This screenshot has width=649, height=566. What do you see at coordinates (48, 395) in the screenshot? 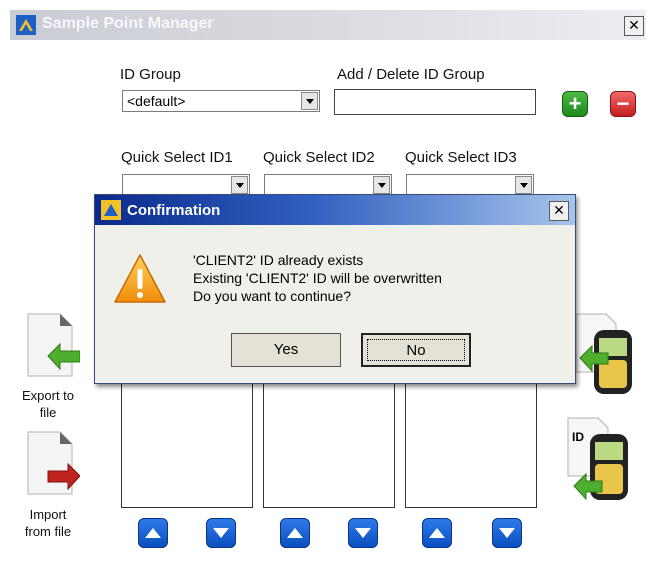
I see `export-label-line1: Export to` at bounding box center [48, 395].